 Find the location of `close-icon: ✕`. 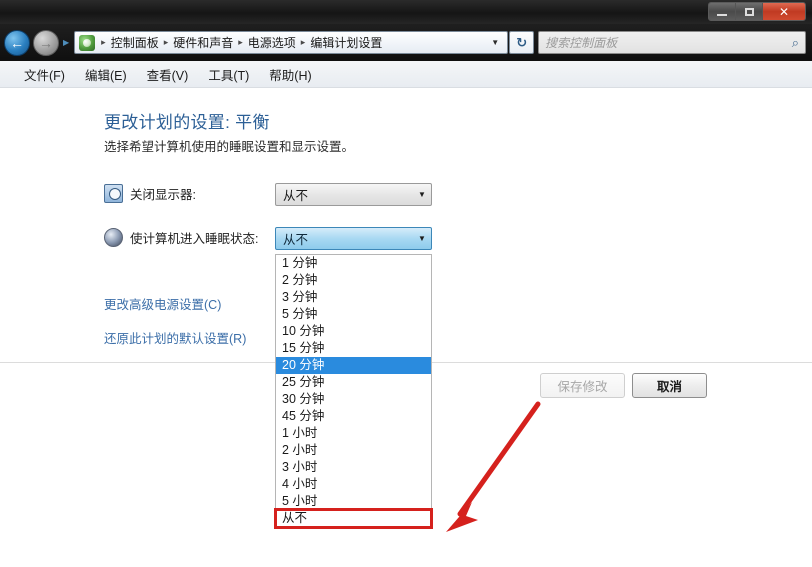

close-icon: ✕ is located at coordinates (784, 11).